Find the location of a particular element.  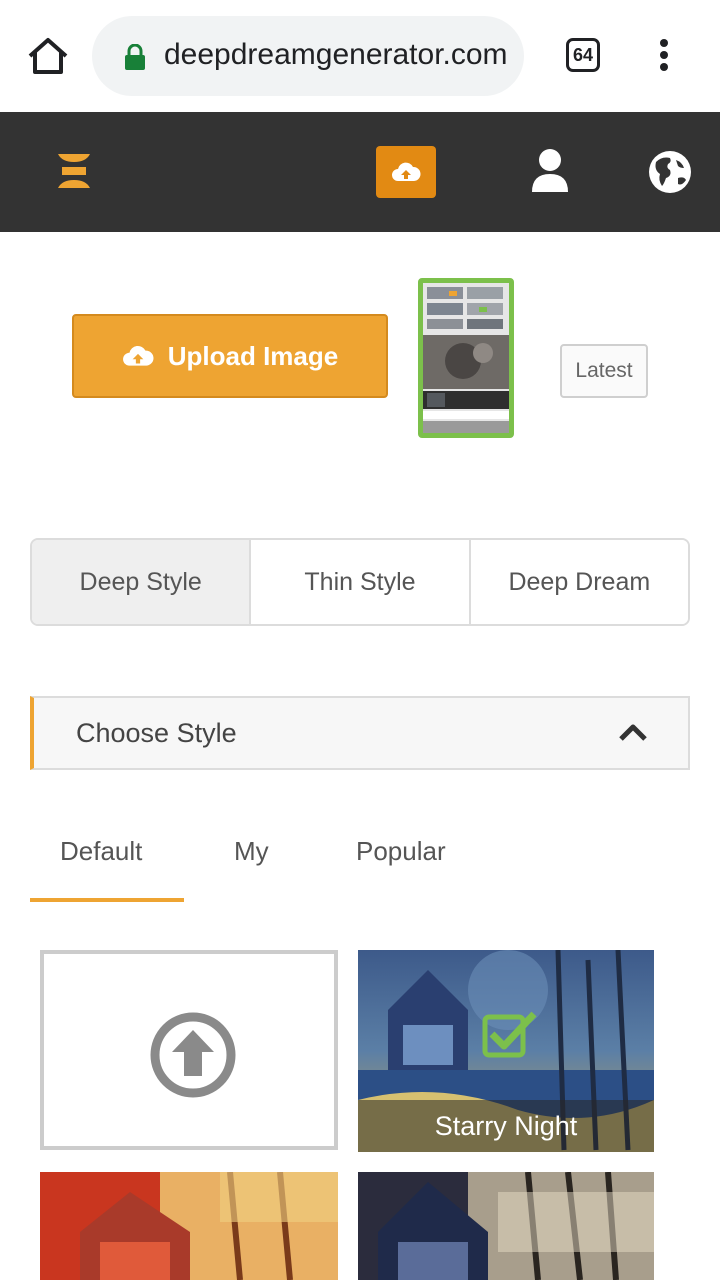

style-name: Starry Night is located at coordinates (506, 1126).